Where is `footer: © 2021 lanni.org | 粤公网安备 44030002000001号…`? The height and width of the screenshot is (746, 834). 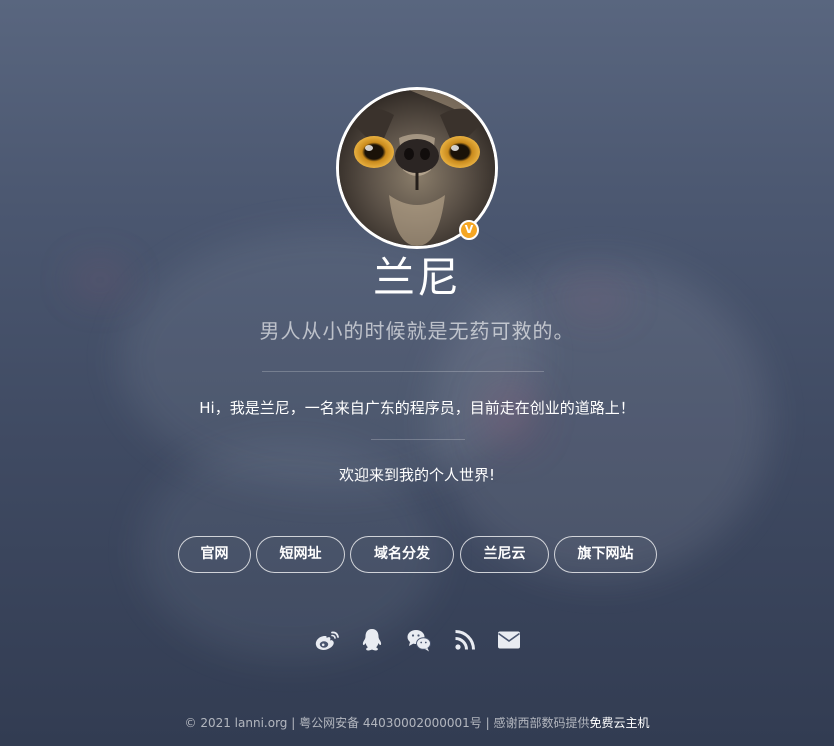
footer: © 2021 lanni.org | 粤公网安备 44030002000001号… is located at coordinates (417, 723).